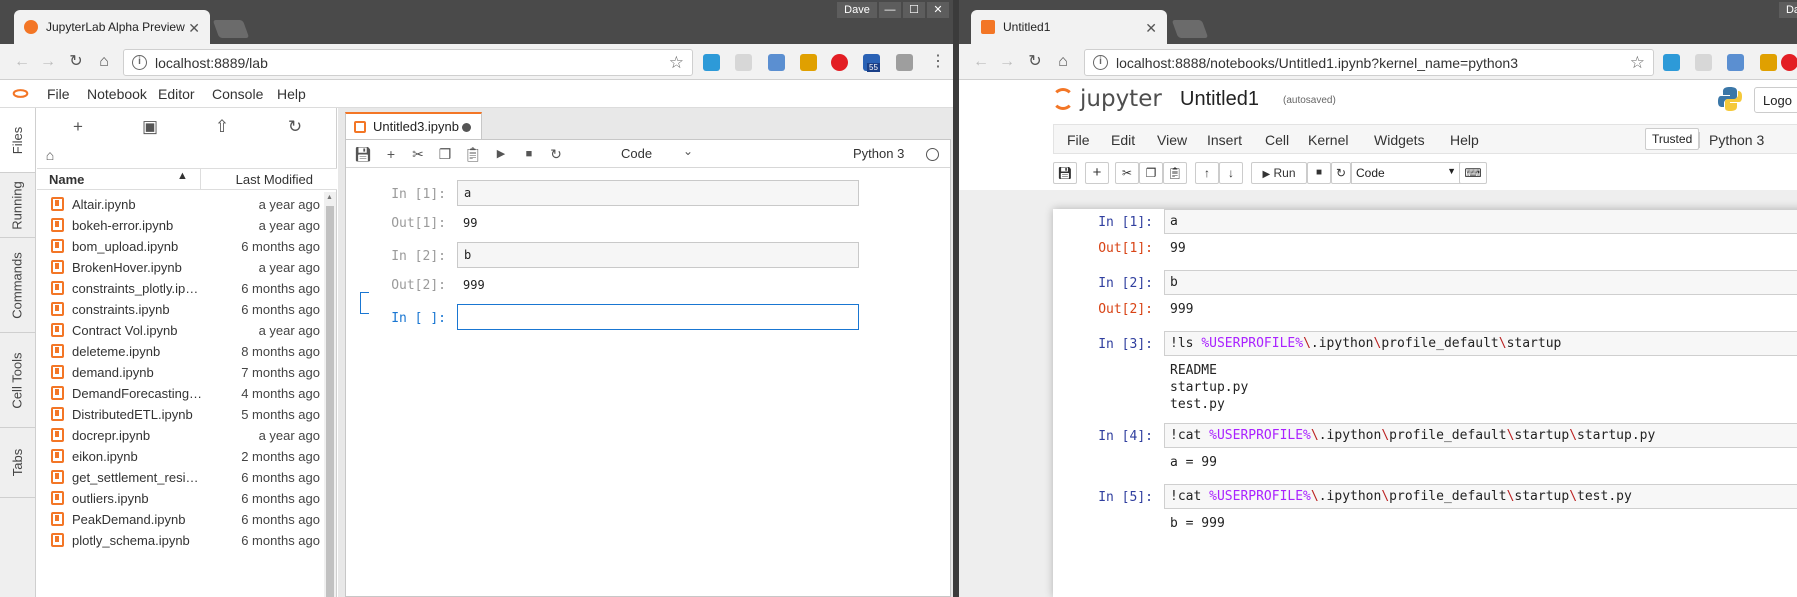 Image resolution: width=1797 pixels, height=597 pixels. I want to click on home-folder-icon: ⌂, so click(50, 155).